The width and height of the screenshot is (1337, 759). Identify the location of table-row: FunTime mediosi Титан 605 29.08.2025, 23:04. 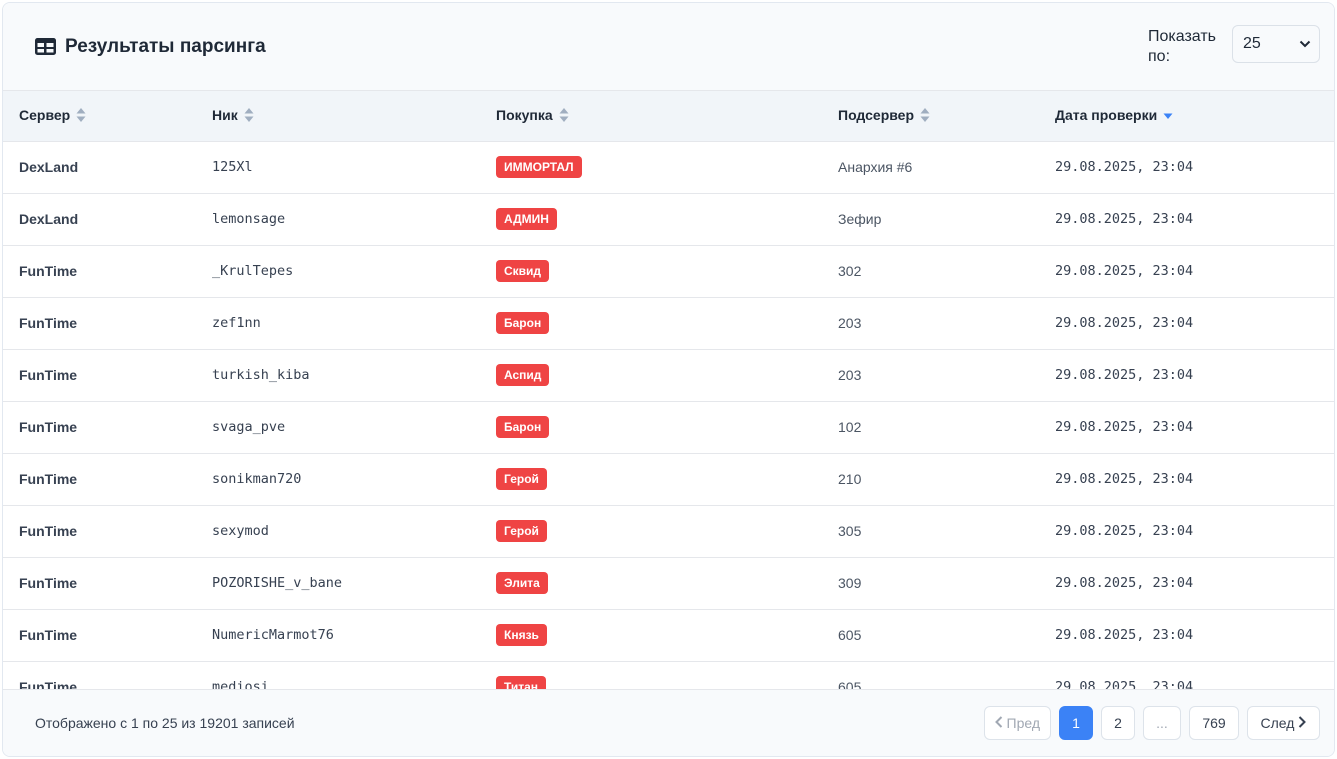
(668, 676).